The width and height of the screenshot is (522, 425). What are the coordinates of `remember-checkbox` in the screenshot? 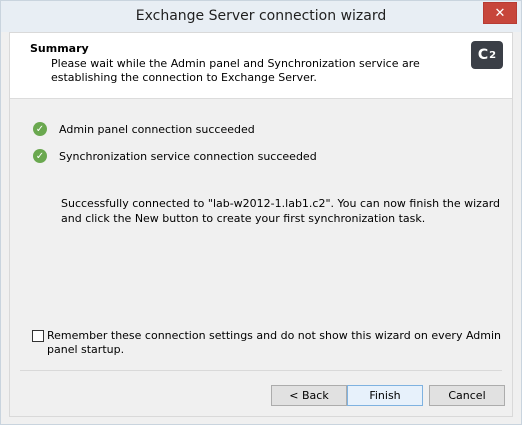 It's located at (38, 336).